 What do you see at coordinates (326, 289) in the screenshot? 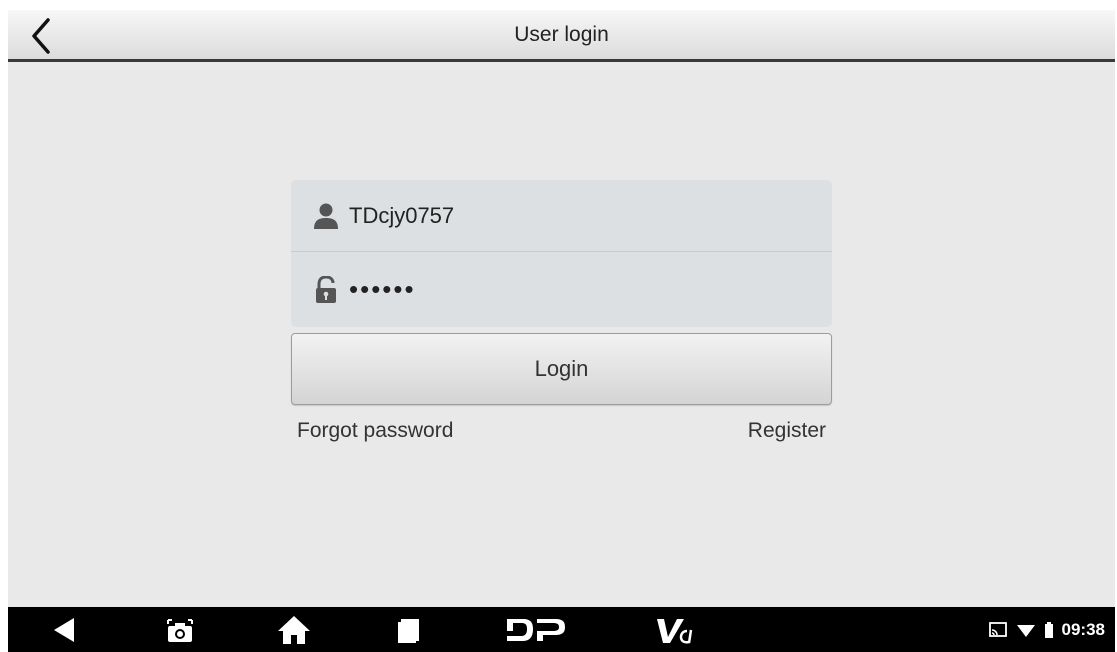
I see `lock-icon` at bounding box center [326, 289].